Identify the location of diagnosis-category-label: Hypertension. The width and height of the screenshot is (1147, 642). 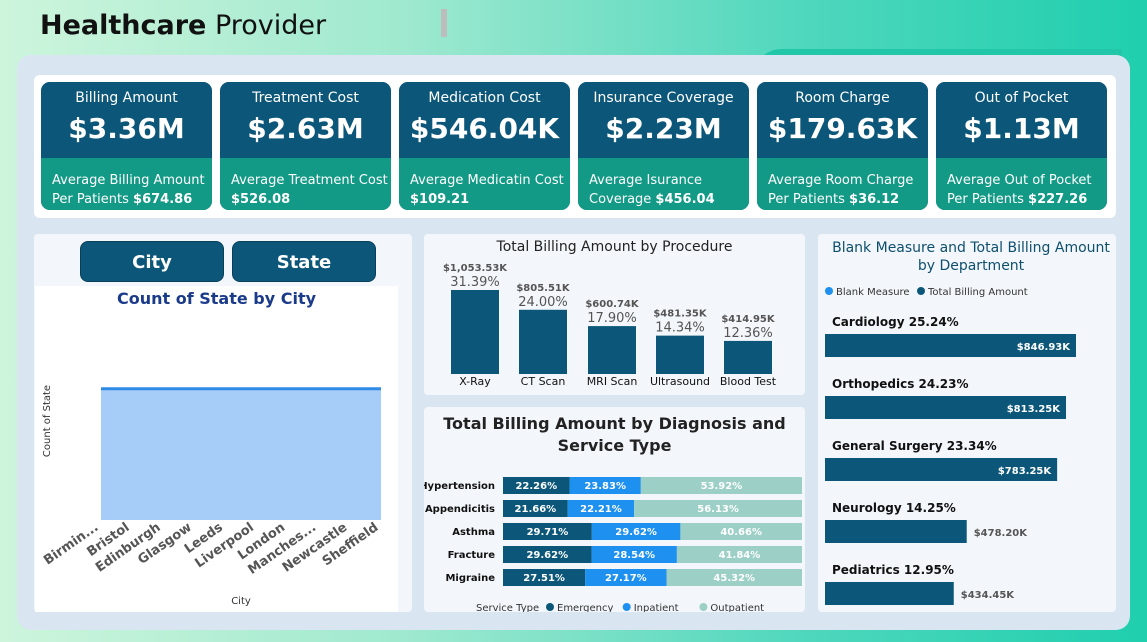
(459, 486).